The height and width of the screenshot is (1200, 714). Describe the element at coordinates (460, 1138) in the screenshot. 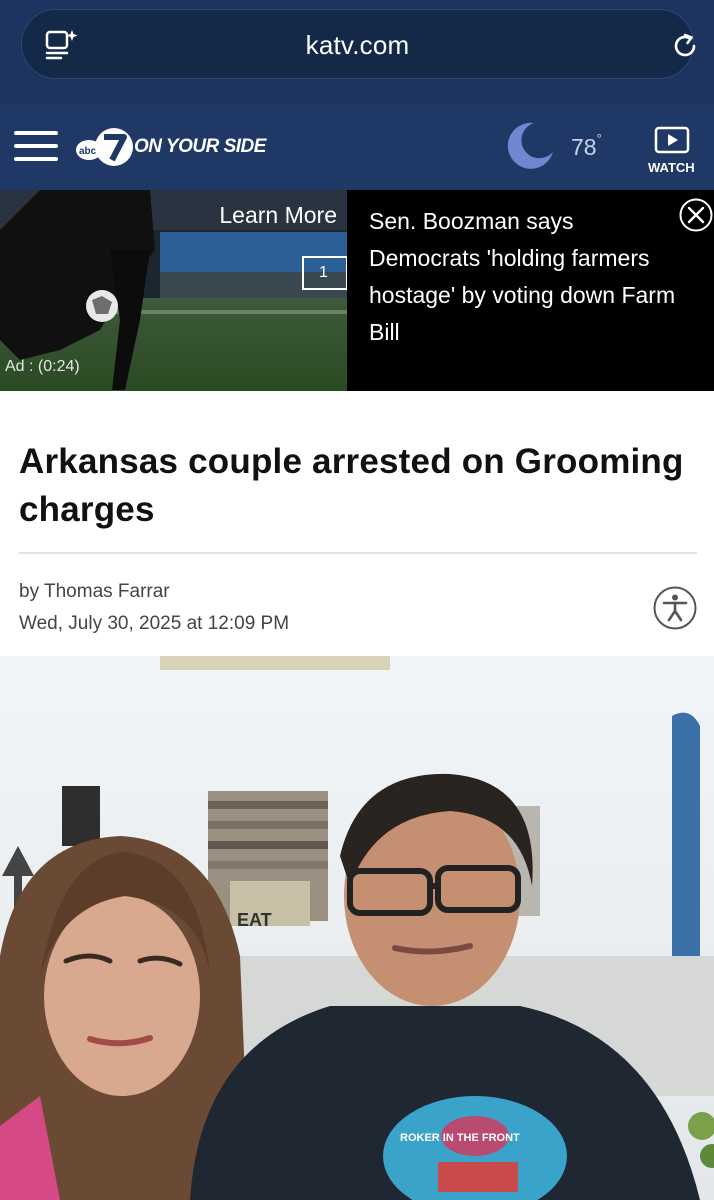

I see `shirt-text: ROKER IN THE FRONT` at that location.